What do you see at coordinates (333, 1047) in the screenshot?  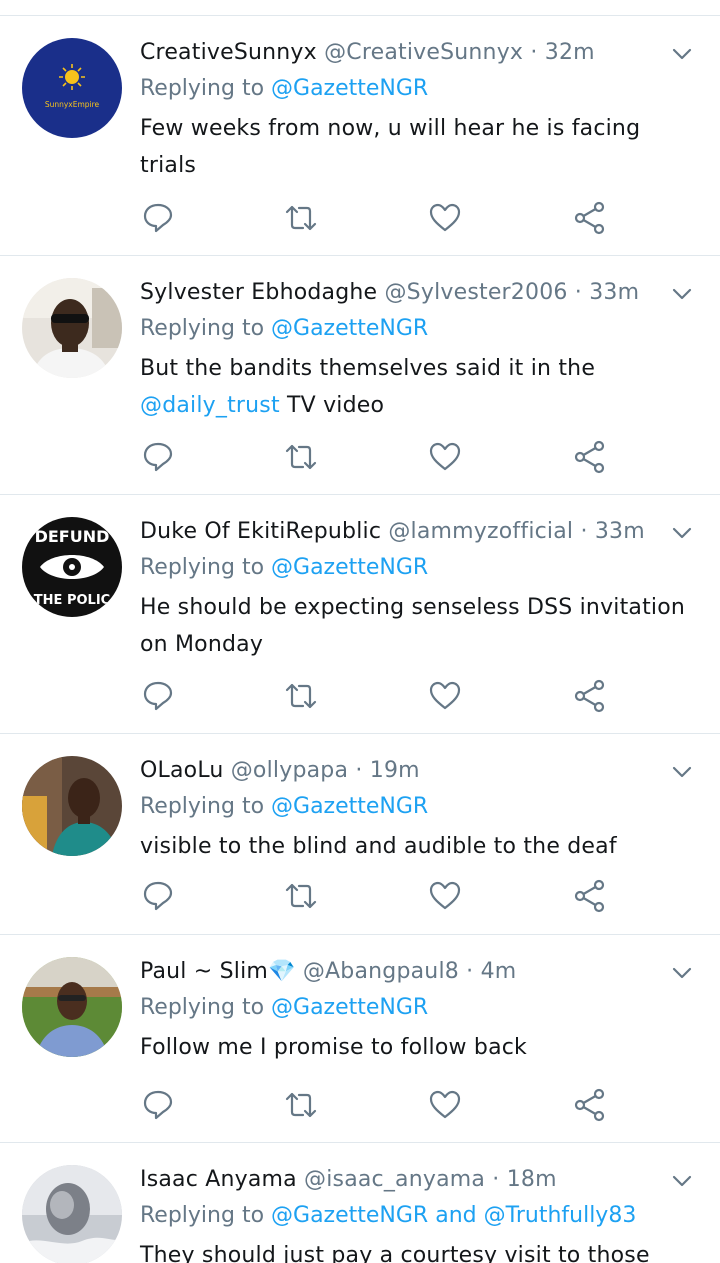 I see `tweet-text: Follow me I promise to follow back` at bounding box center [333, 1047].